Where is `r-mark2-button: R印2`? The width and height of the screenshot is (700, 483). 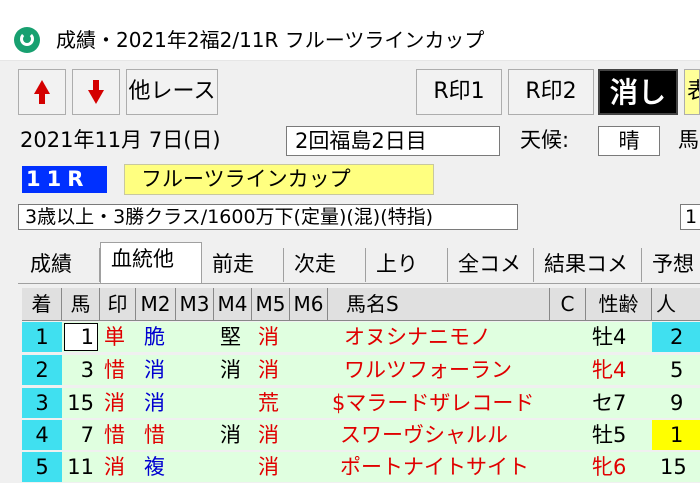 r-mark2-button: R印2 is located at coordinates (551, 92).